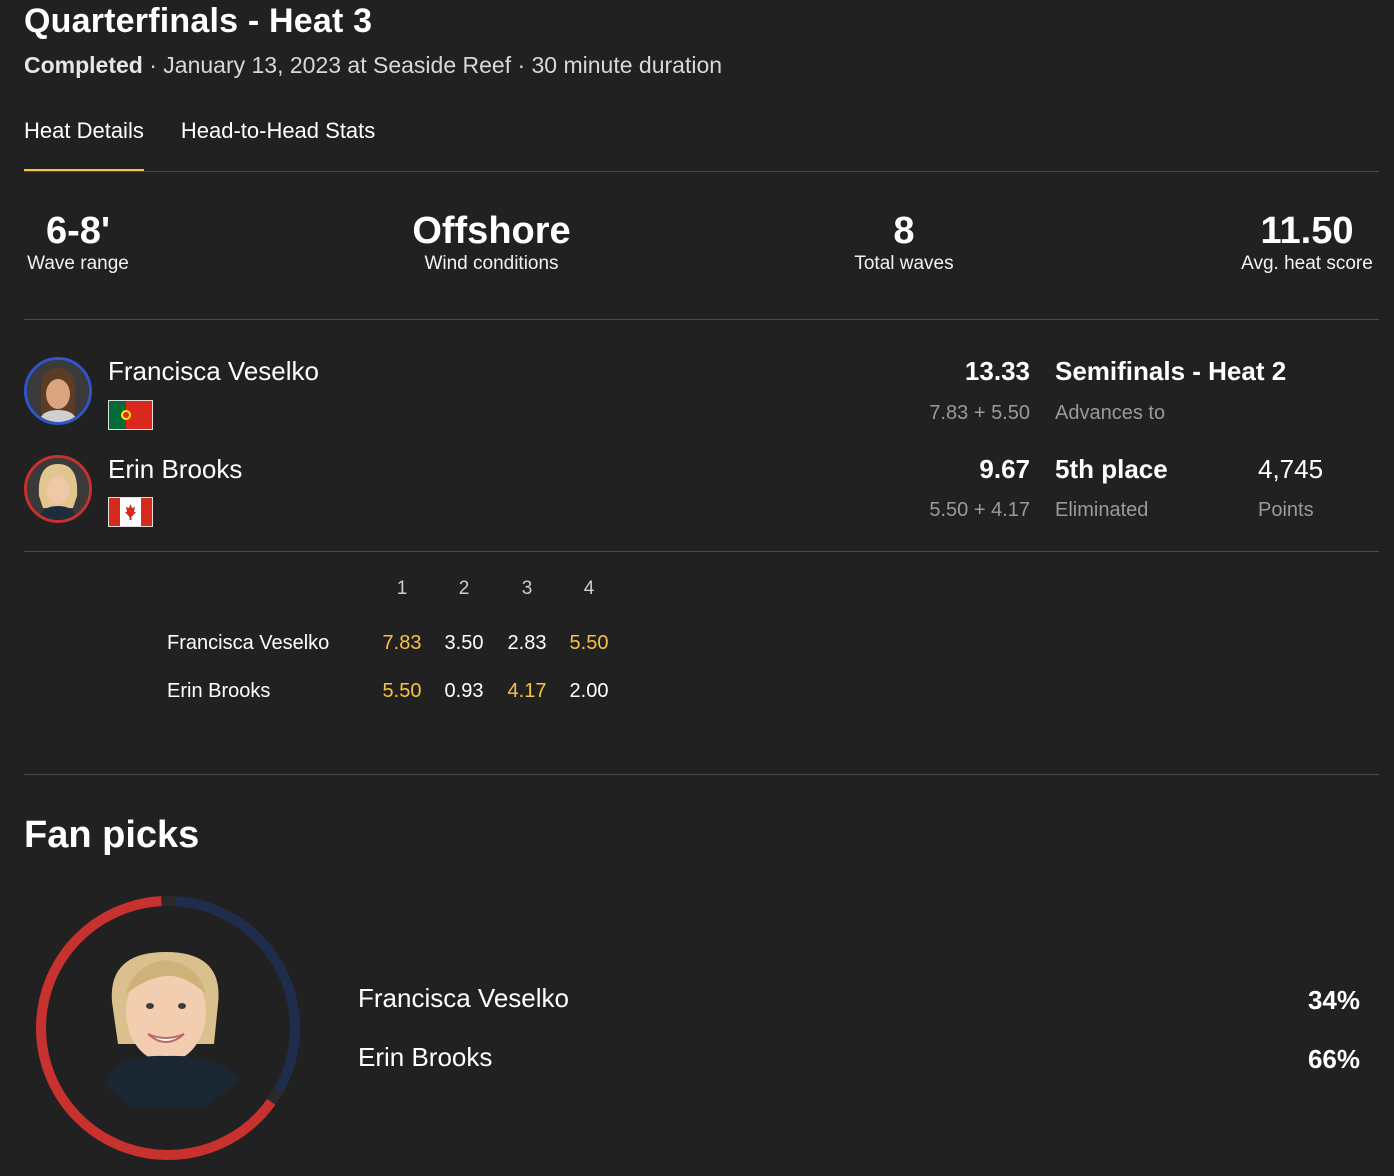  Describe the element at coordinates (130, 415) in the screenshot. I see `portugal-flag-icon` at that location.